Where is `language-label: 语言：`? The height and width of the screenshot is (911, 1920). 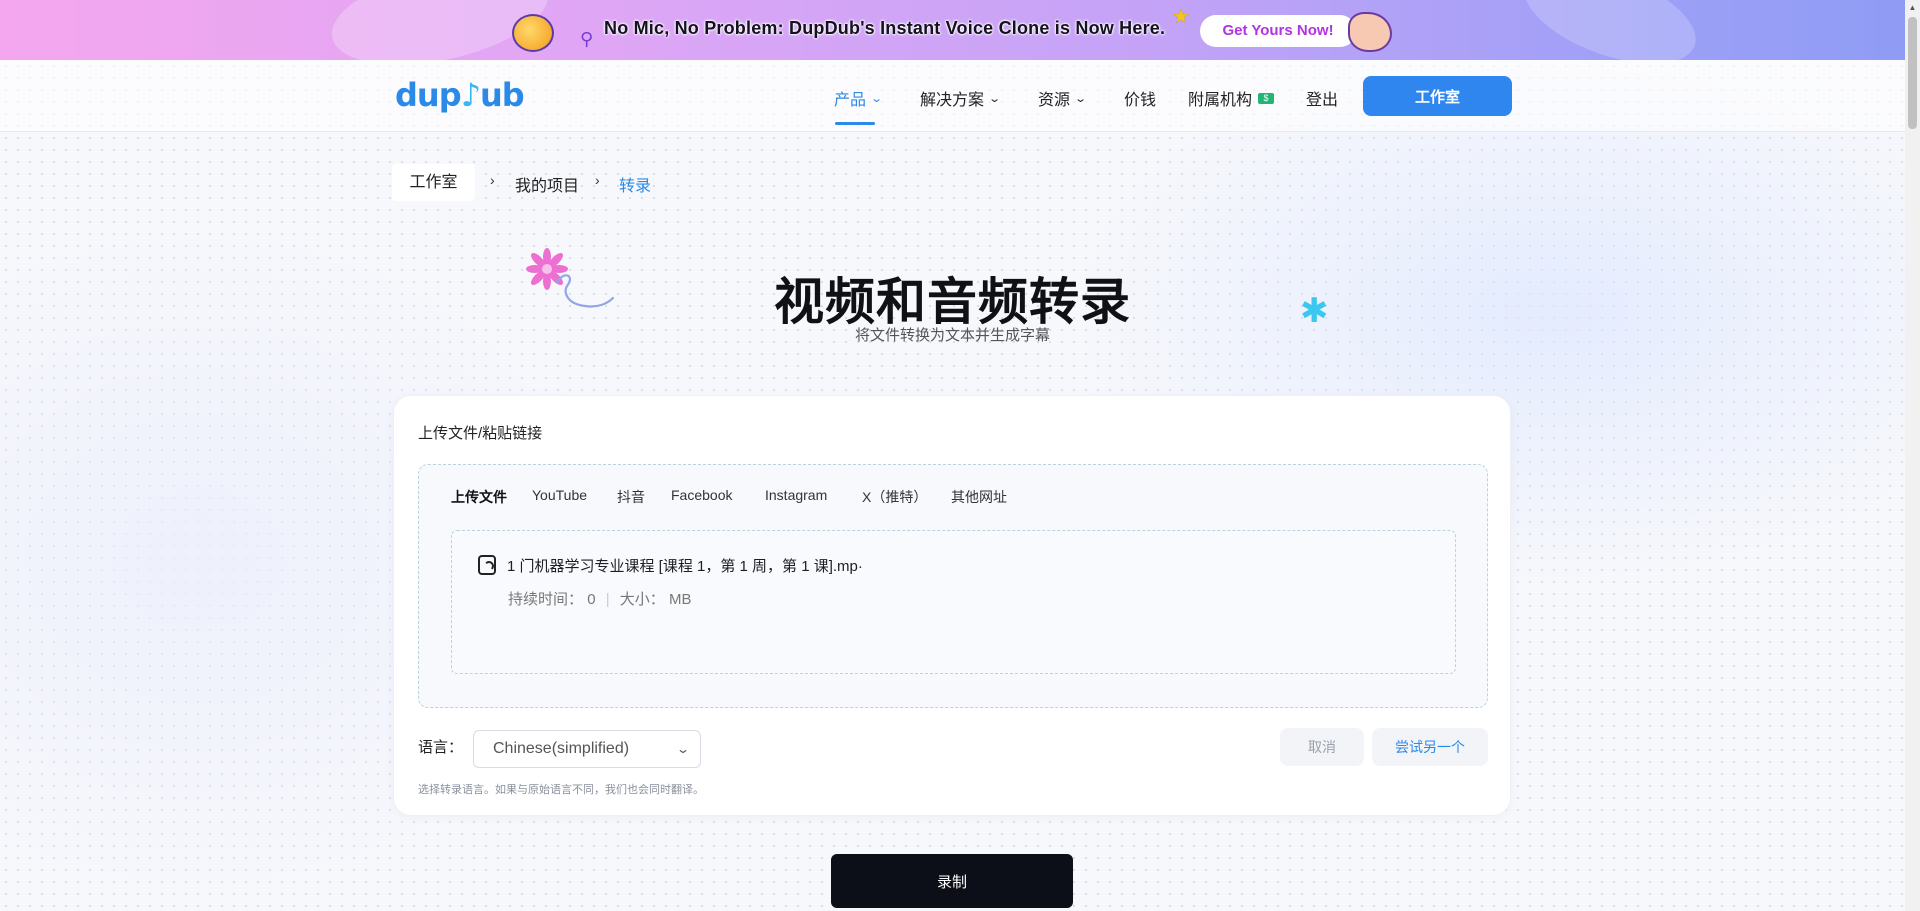
language-label: 语言： is located at coordinates (441, 747).